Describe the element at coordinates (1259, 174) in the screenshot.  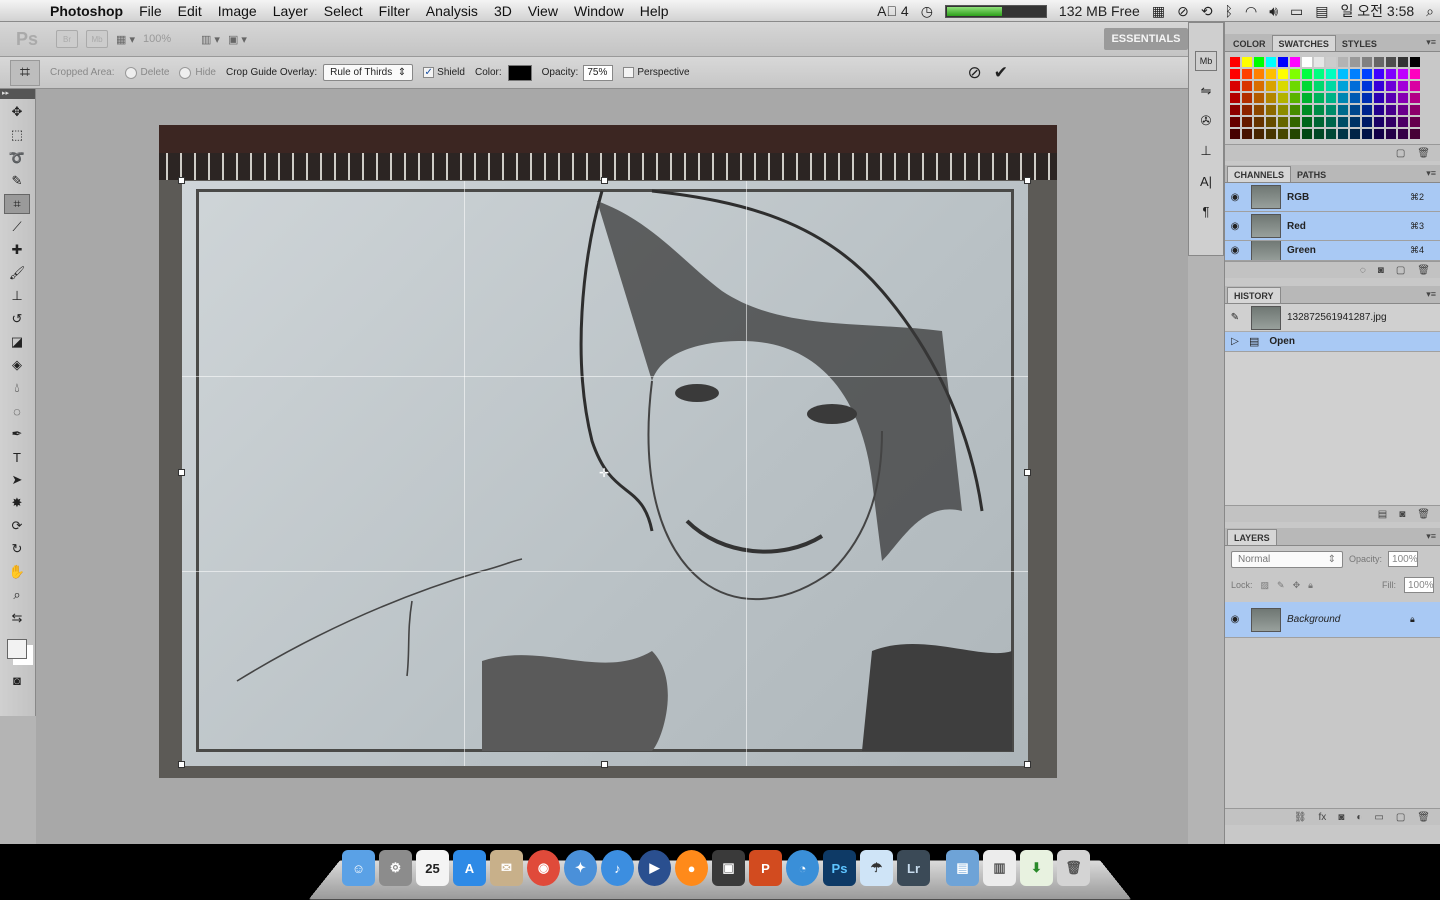
I see `tab-channels: CHANNELS` at that location.